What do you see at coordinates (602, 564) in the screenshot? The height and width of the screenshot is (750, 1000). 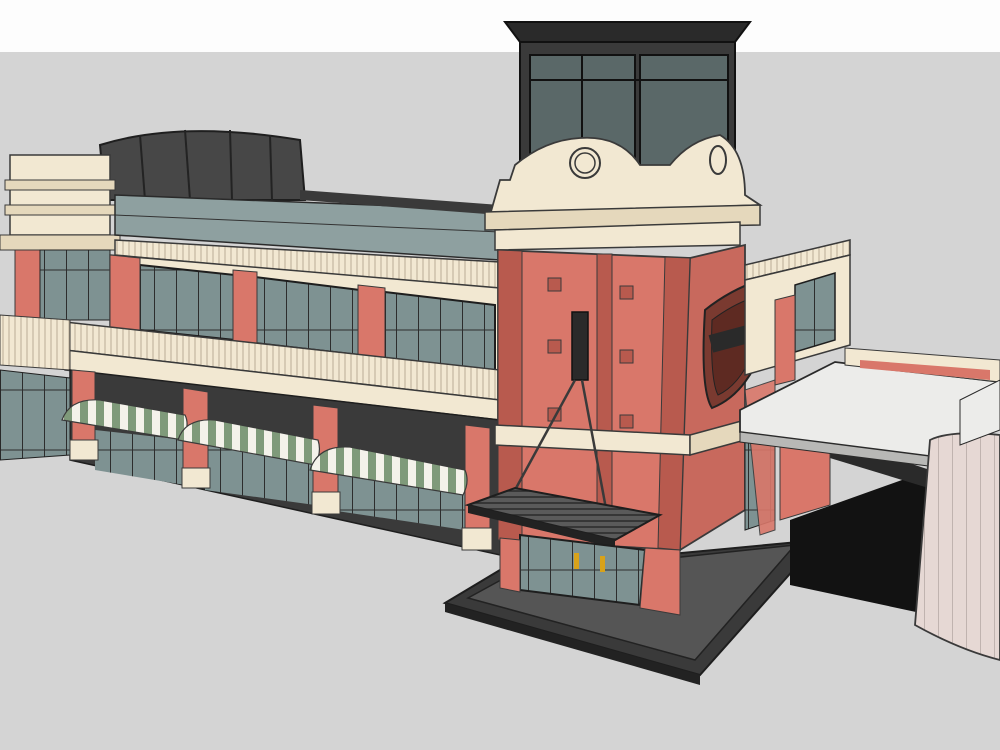 I see `door-handle-right` at bounding box center [602, 564].